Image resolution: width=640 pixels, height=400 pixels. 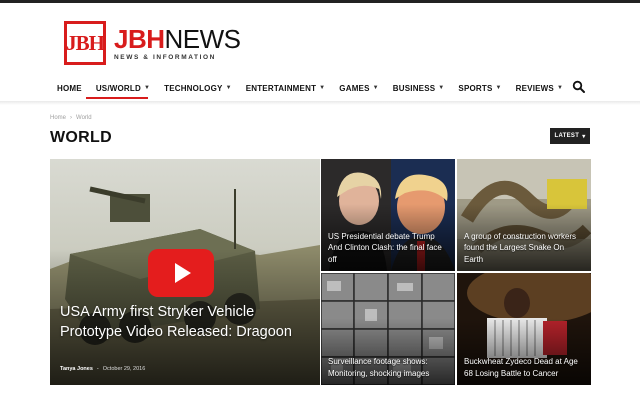 I want to click on logo-mark-text: JBH, so click(x=85, y=42).